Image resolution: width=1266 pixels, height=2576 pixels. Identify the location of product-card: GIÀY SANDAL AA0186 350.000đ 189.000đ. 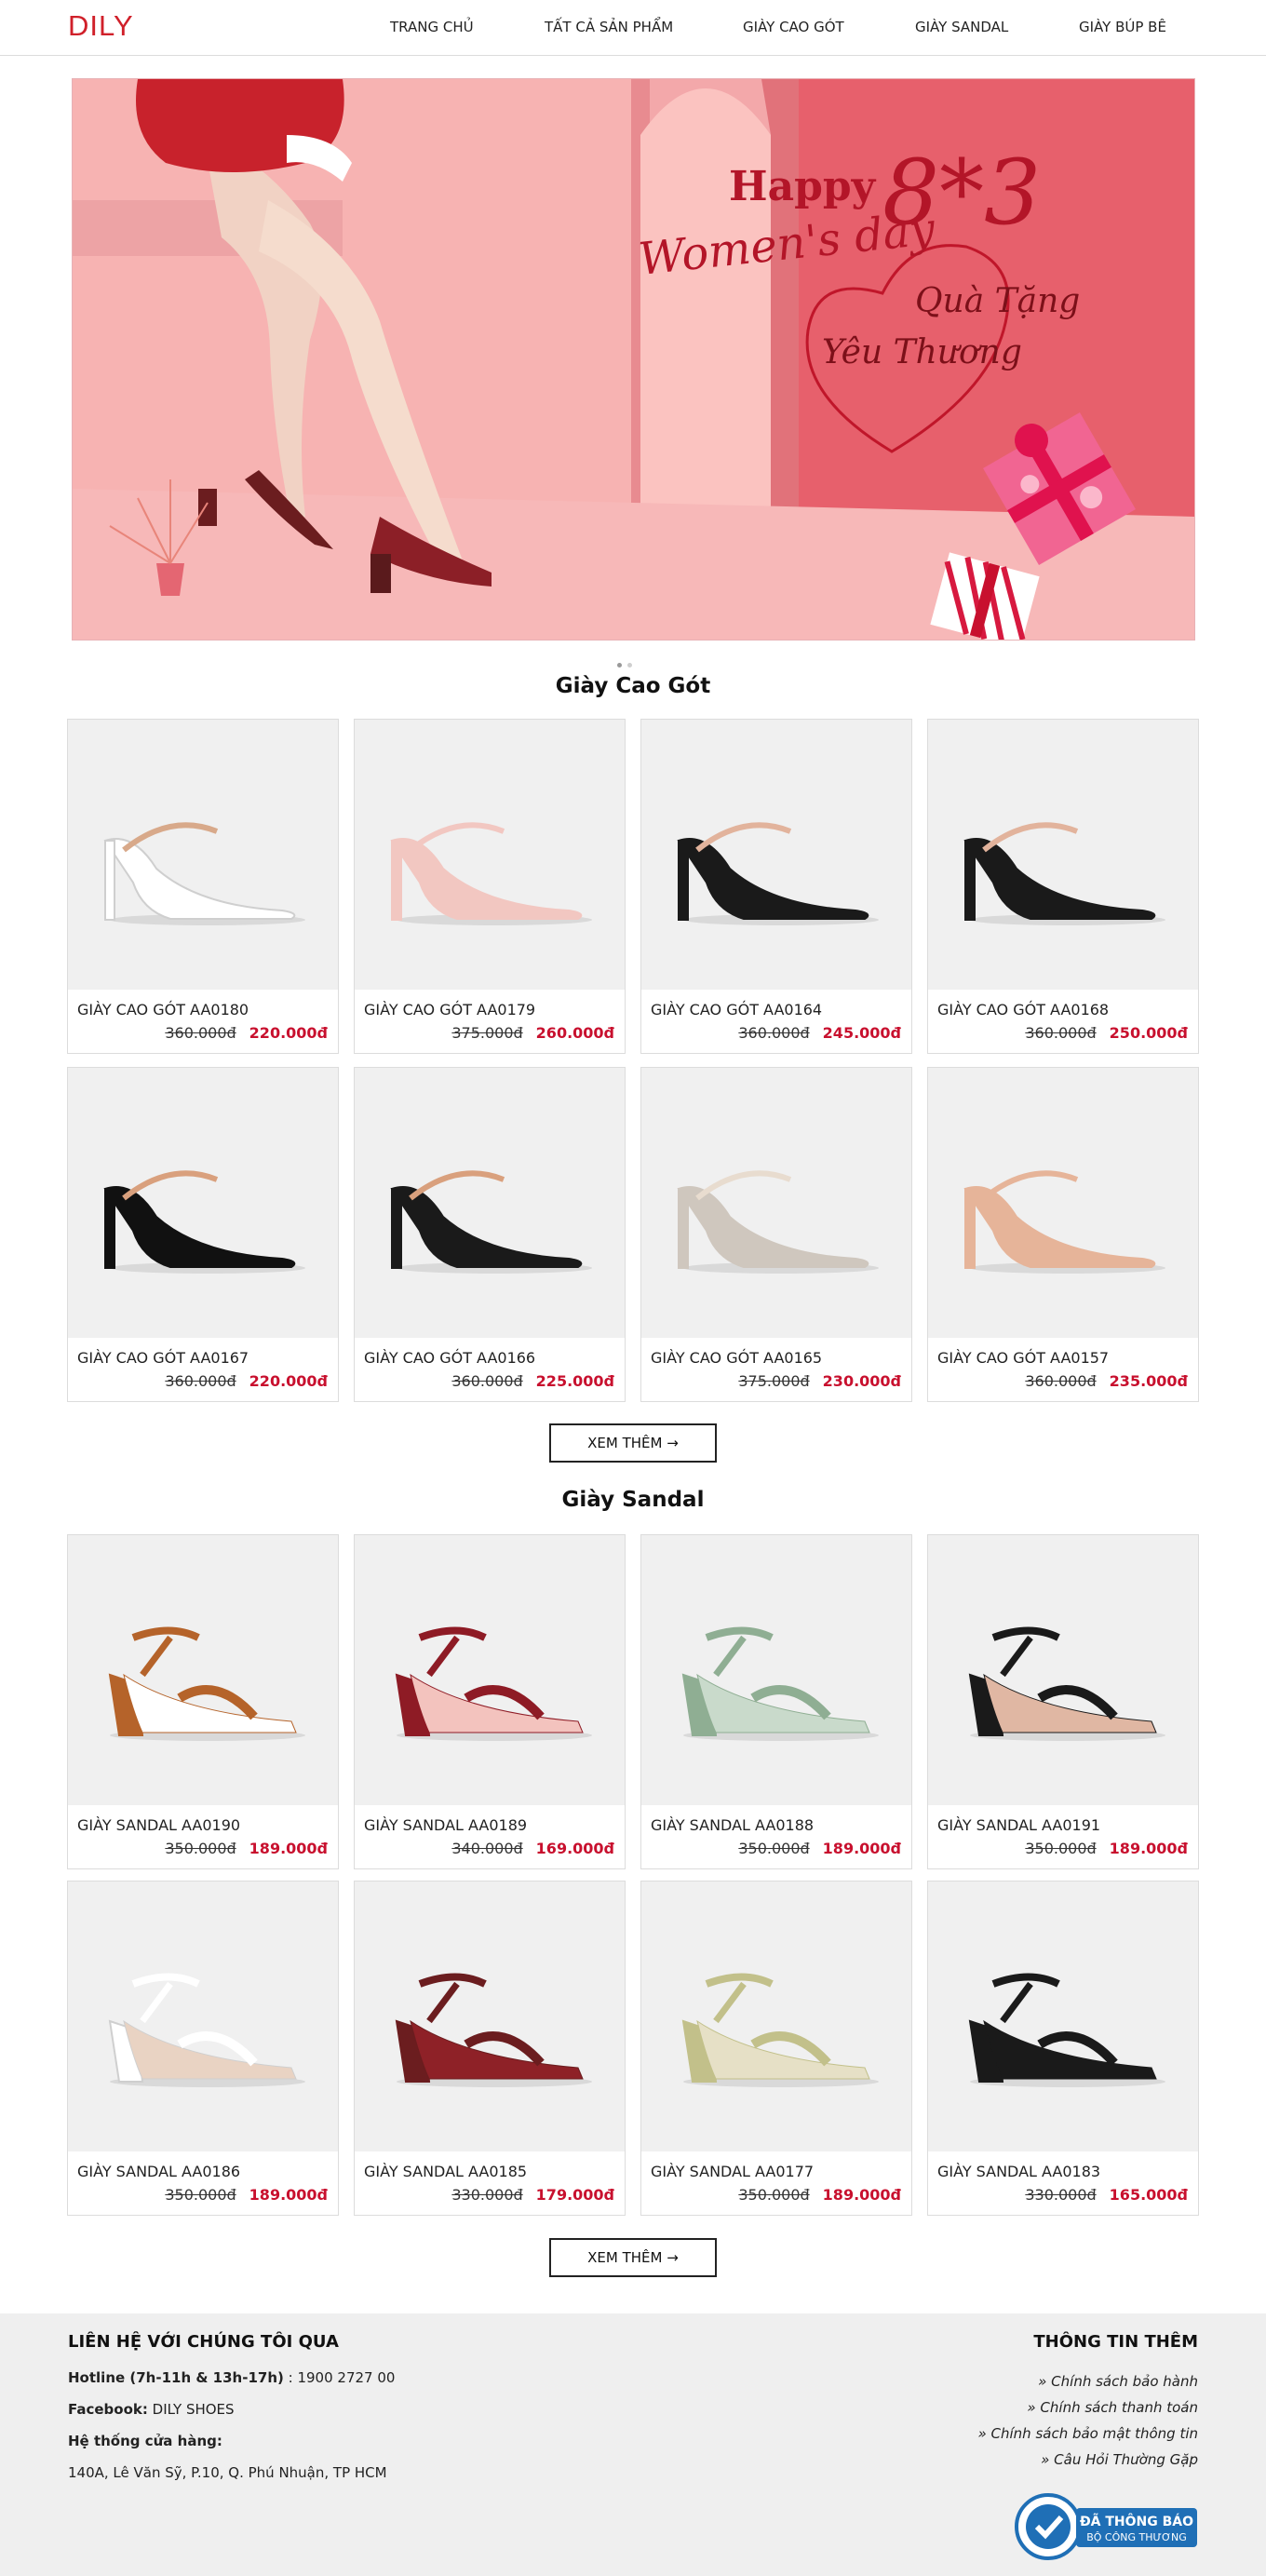
(203, 2048).